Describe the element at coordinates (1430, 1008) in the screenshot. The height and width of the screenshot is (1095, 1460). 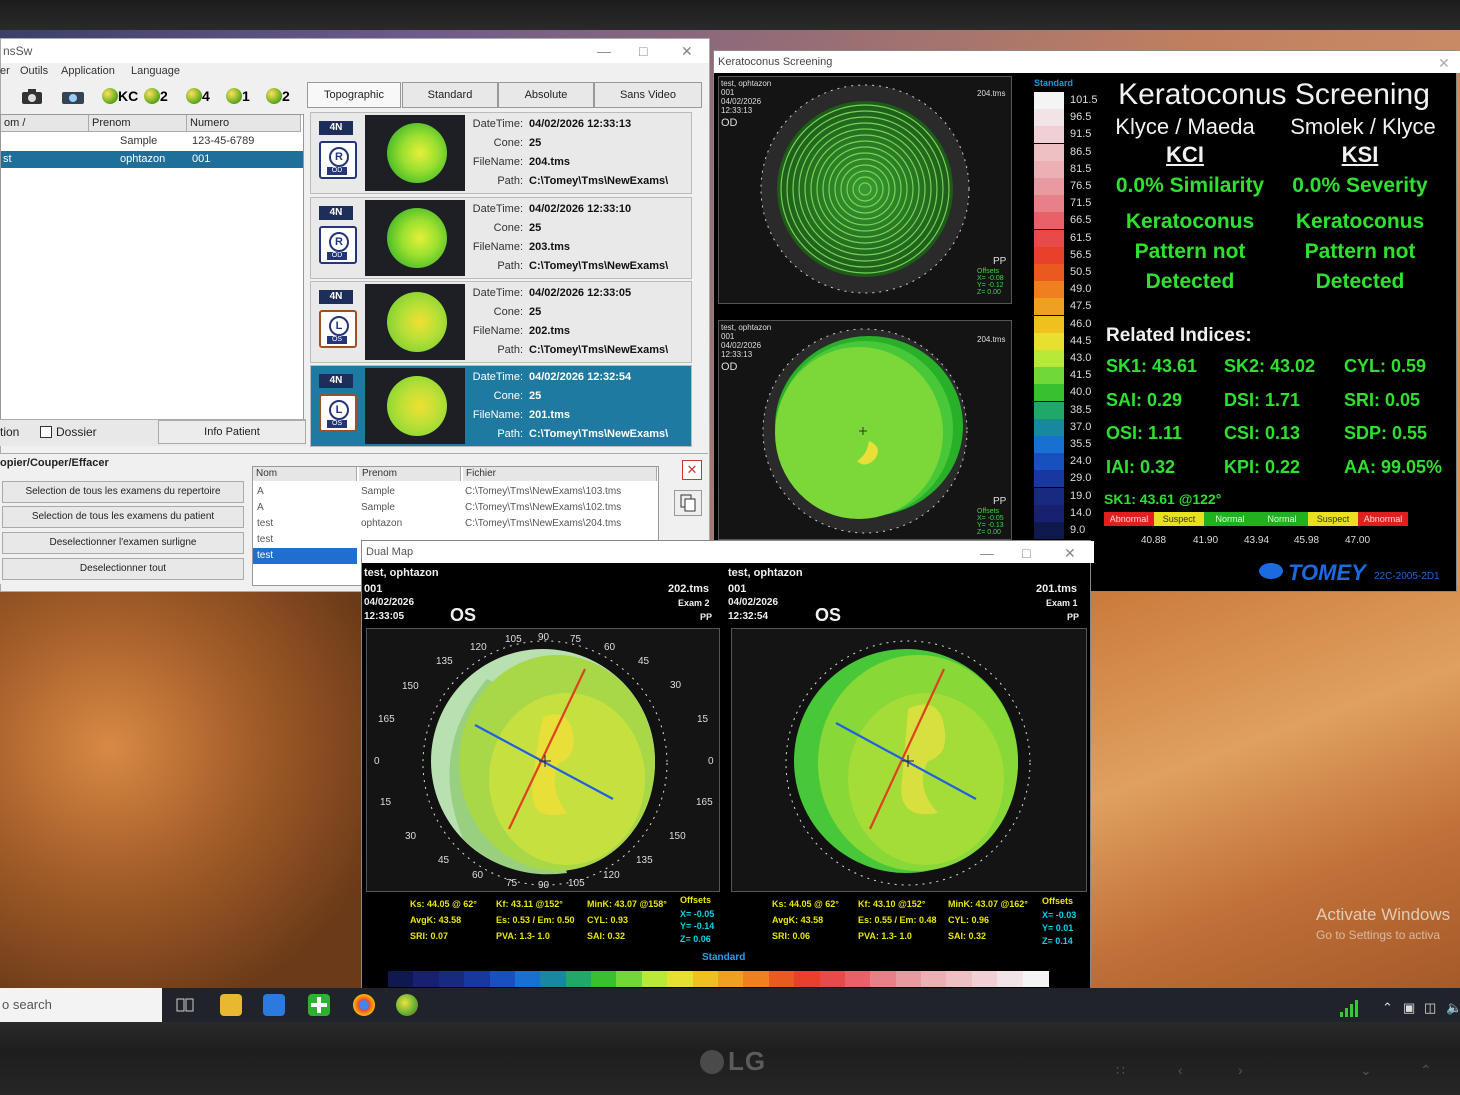
I see `display-icon: ◫` at that location.